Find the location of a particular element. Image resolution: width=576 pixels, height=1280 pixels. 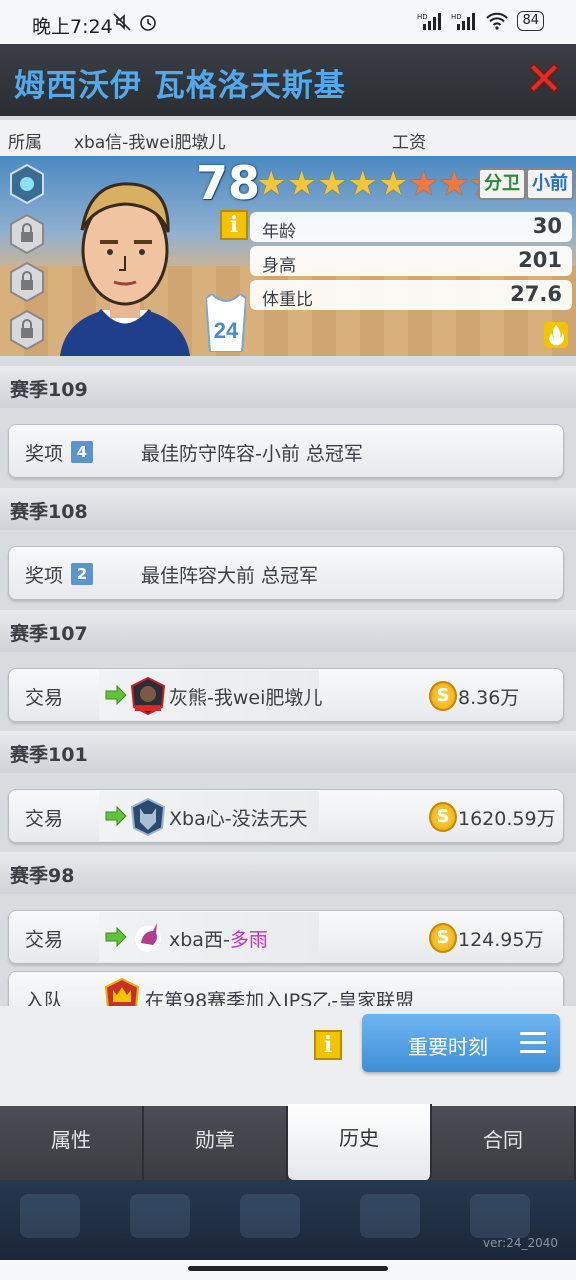

tab-history: 历史 is located at coordinates (360, 1142).